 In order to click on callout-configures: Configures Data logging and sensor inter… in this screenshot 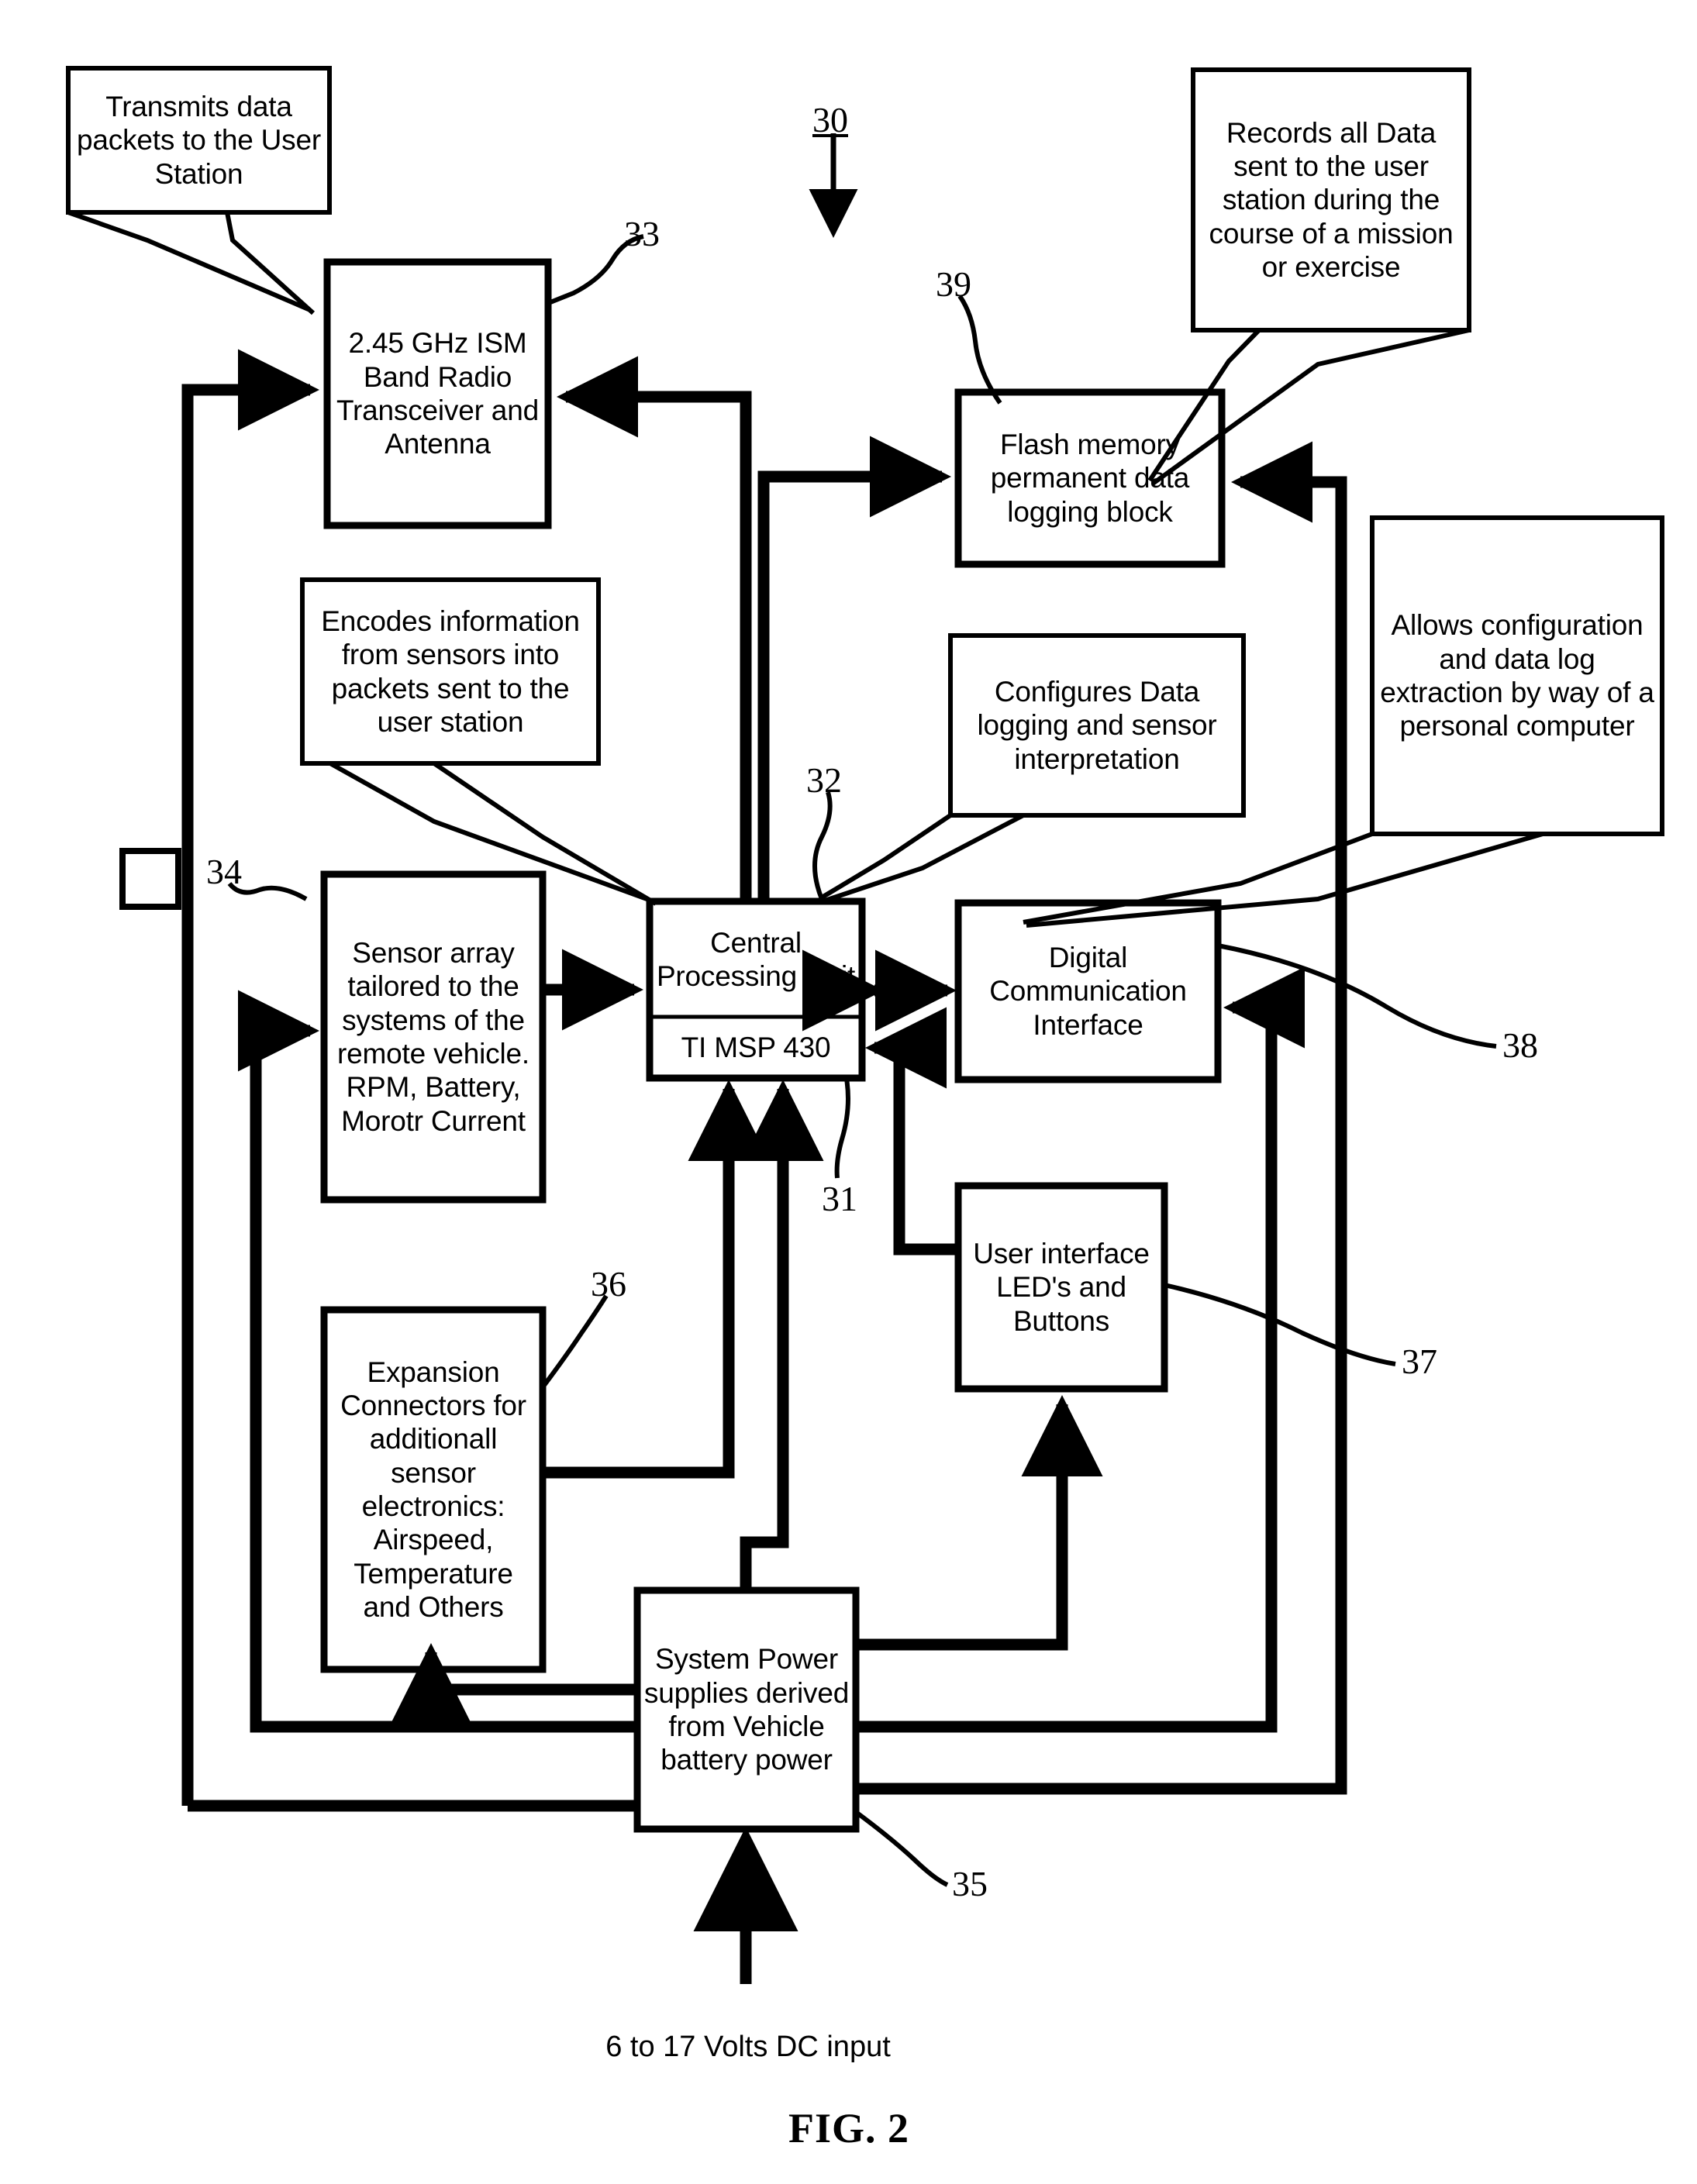, I will do `click(1097, 726)`.